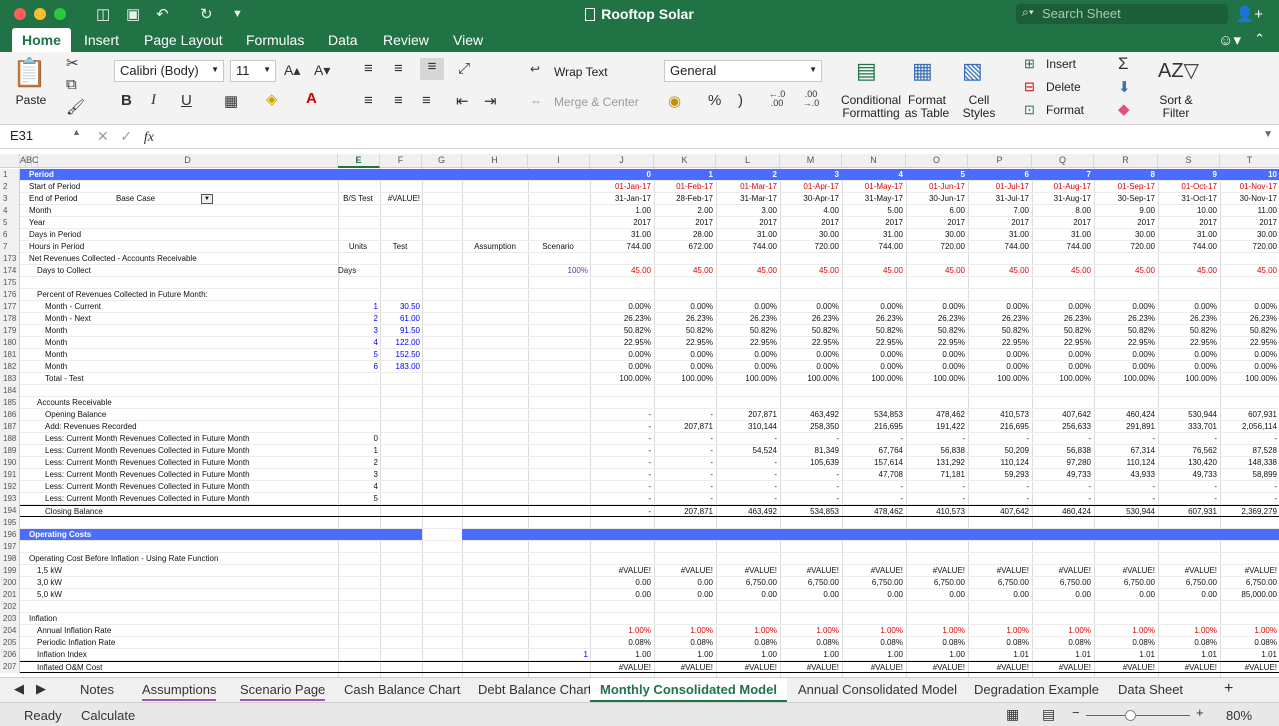  Describe the element at coordinates (10, 355) in the screenshot. I see `row-header: 181` at that location.